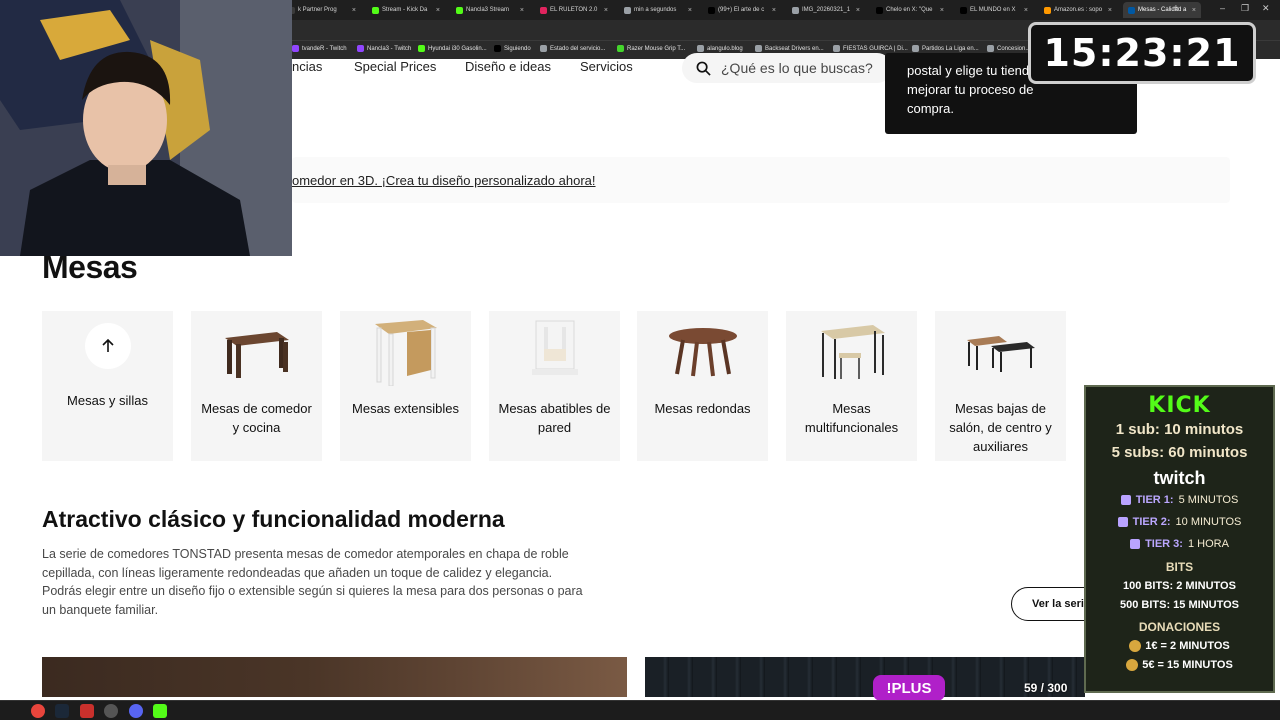  I want to click on taskbar, so click(640, 710).